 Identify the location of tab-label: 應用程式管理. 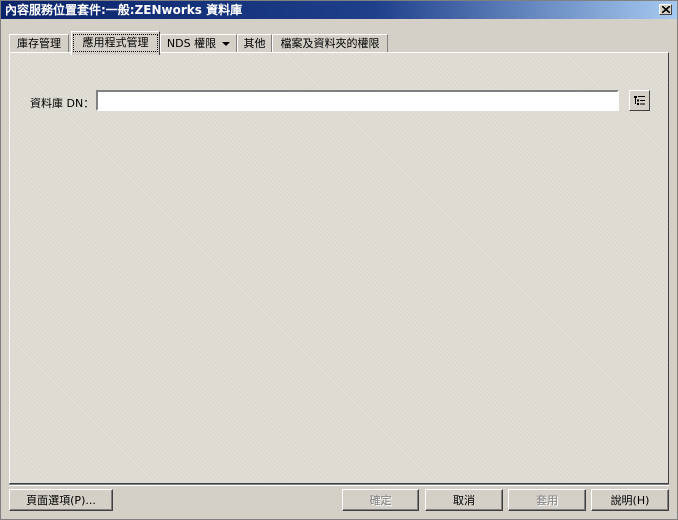
(115, 42).